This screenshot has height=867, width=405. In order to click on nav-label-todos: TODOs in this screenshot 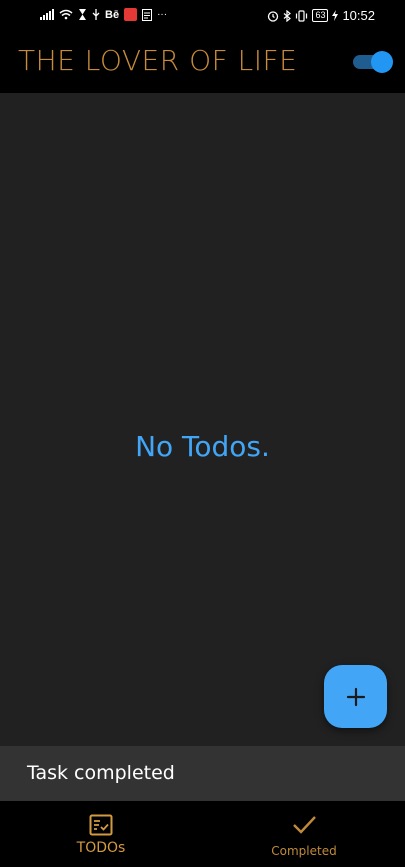, I will do `click(101, 848)`.